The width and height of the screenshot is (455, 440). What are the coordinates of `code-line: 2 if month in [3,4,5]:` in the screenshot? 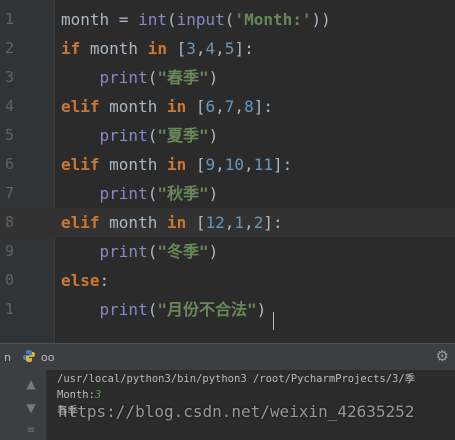 It's located at (227, 48).